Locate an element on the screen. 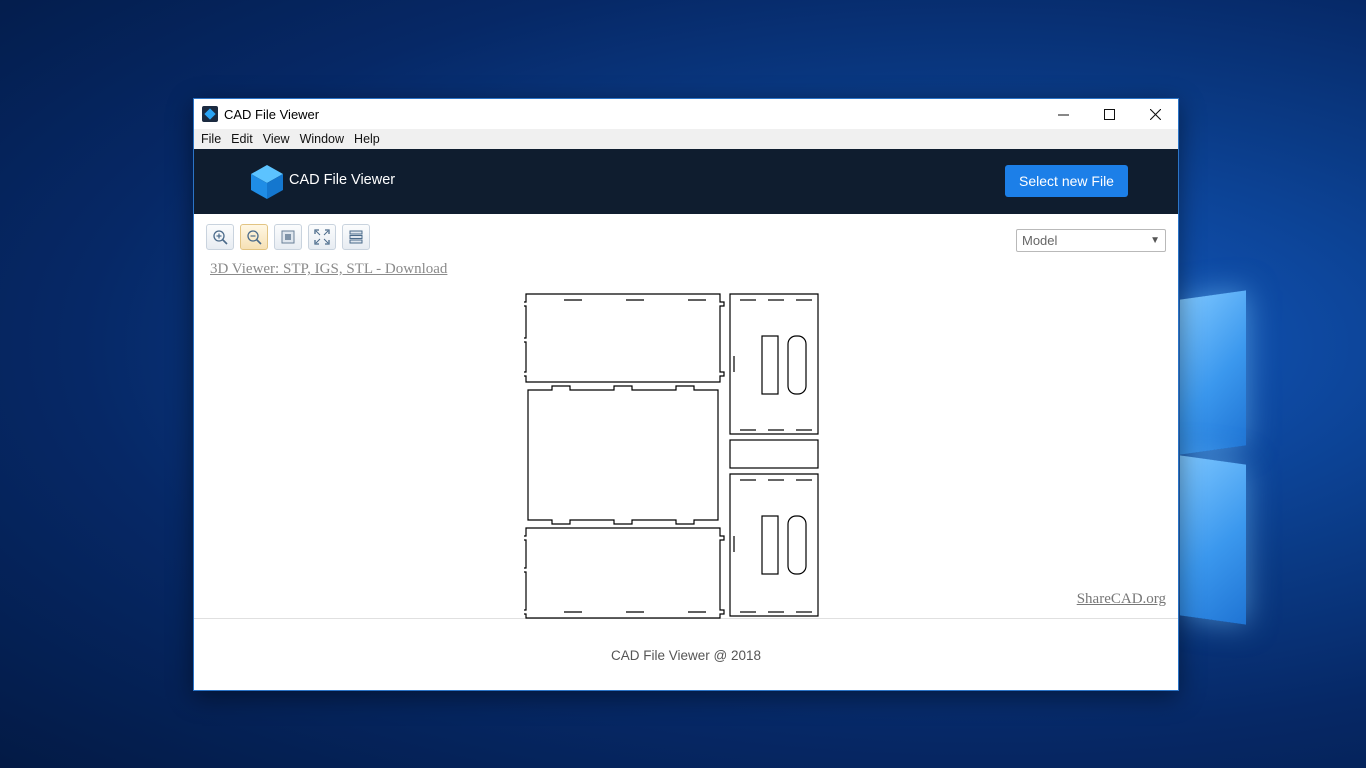  cad-panel-bottom is located at coordinates (624, 573).